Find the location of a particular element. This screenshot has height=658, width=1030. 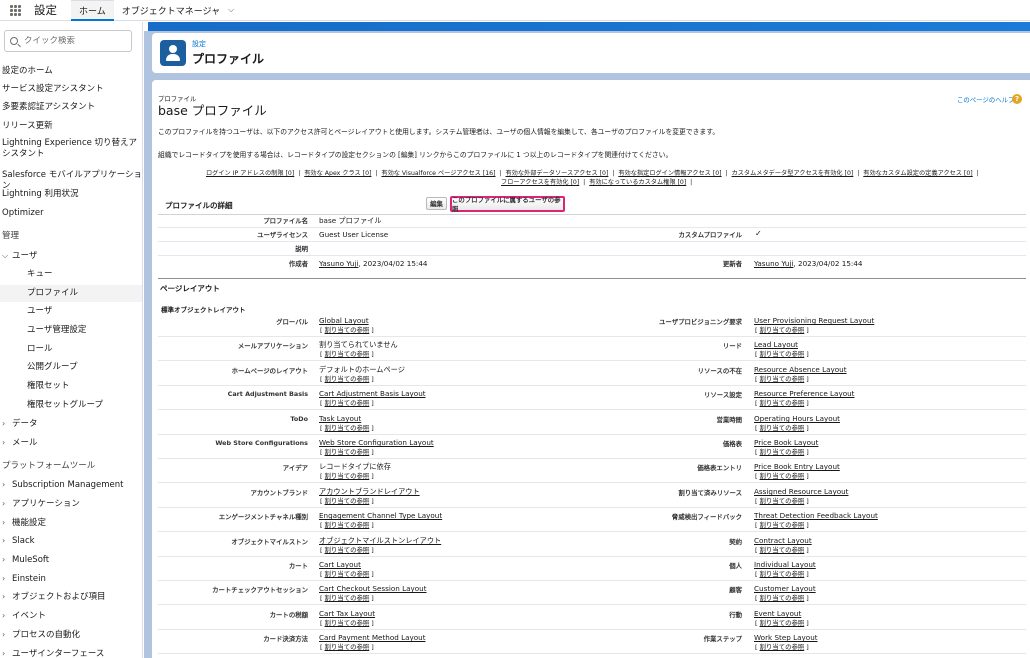

related-link: ログイン IP アドレスの制限 [0] is located at coordinates (250, 173).